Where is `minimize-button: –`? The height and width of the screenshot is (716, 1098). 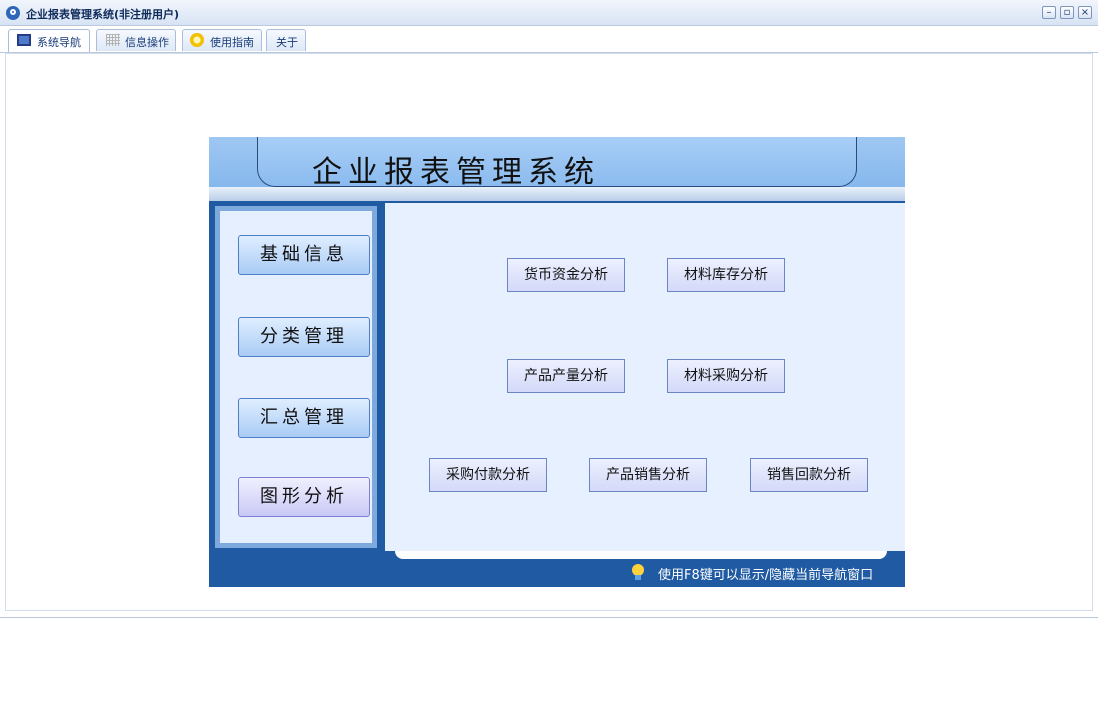 minimize-button: – is located at coordinates (1049, 12).